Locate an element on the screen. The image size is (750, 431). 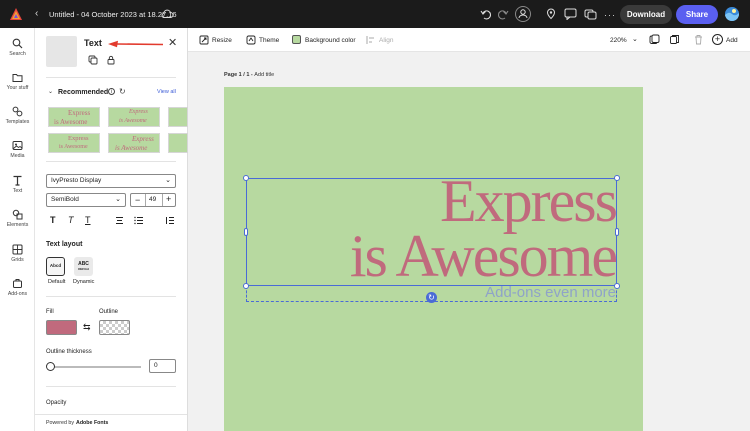
undo-icon is located at coordinates (486, 15).